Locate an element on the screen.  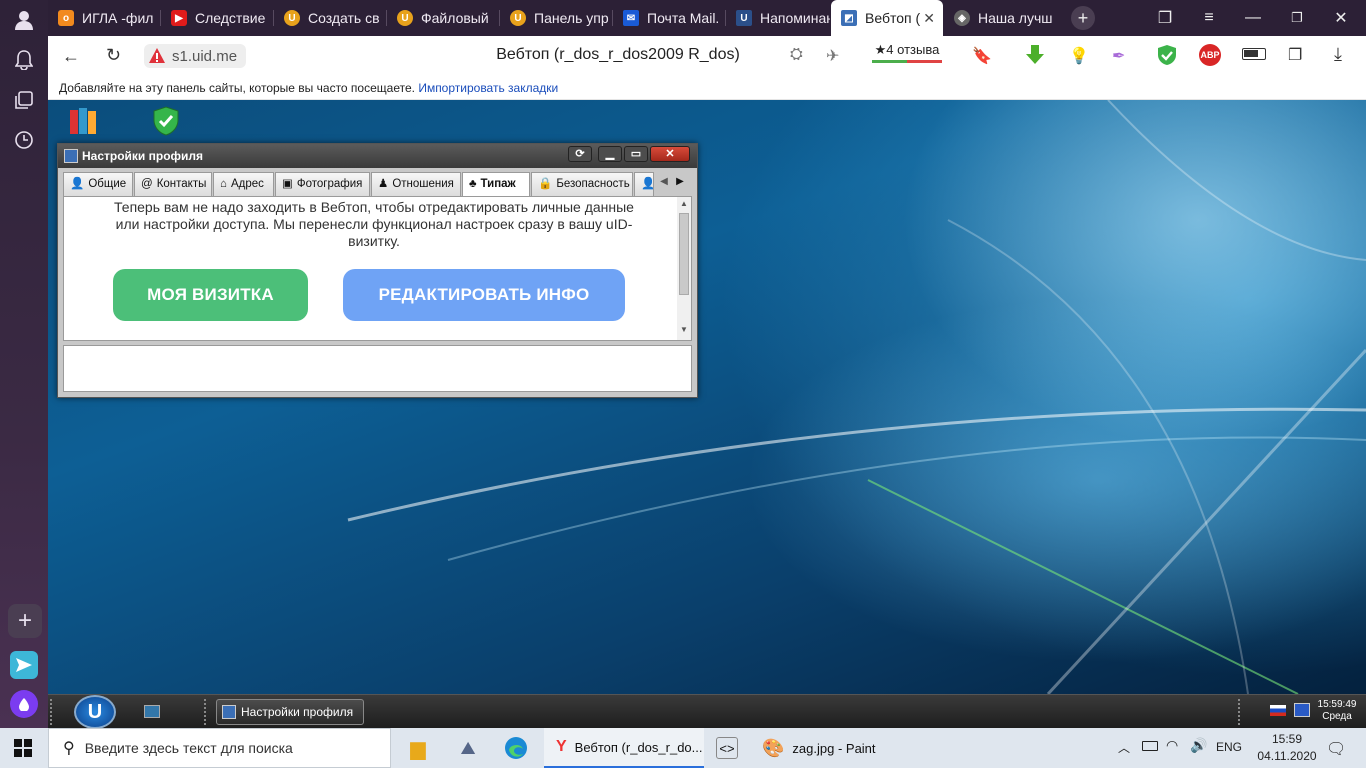
minimize-icon: — is located at coordinates (1253, 18).